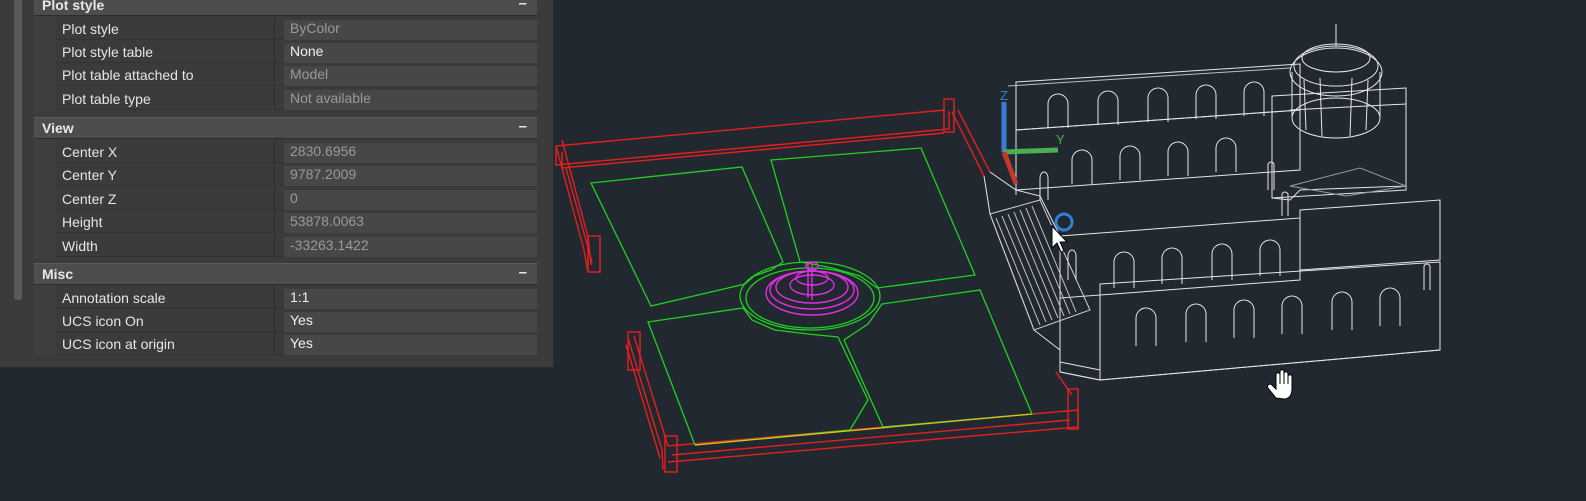 The image size is (1586, 501). What do you see at coordinates (285, 128) in the screenshot?
I see `section-view: View –` at bounding box center [285, 128].